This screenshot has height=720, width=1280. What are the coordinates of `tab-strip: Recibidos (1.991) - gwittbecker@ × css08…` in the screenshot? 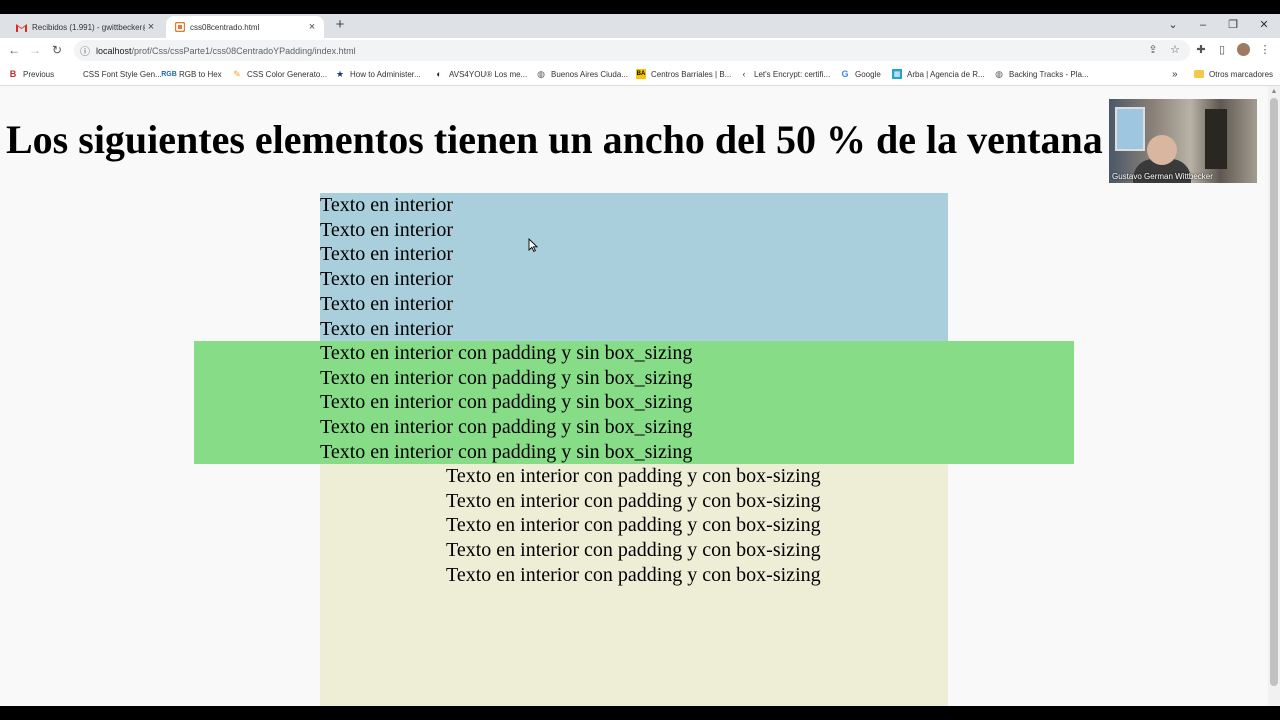 It's located at (640, 26).